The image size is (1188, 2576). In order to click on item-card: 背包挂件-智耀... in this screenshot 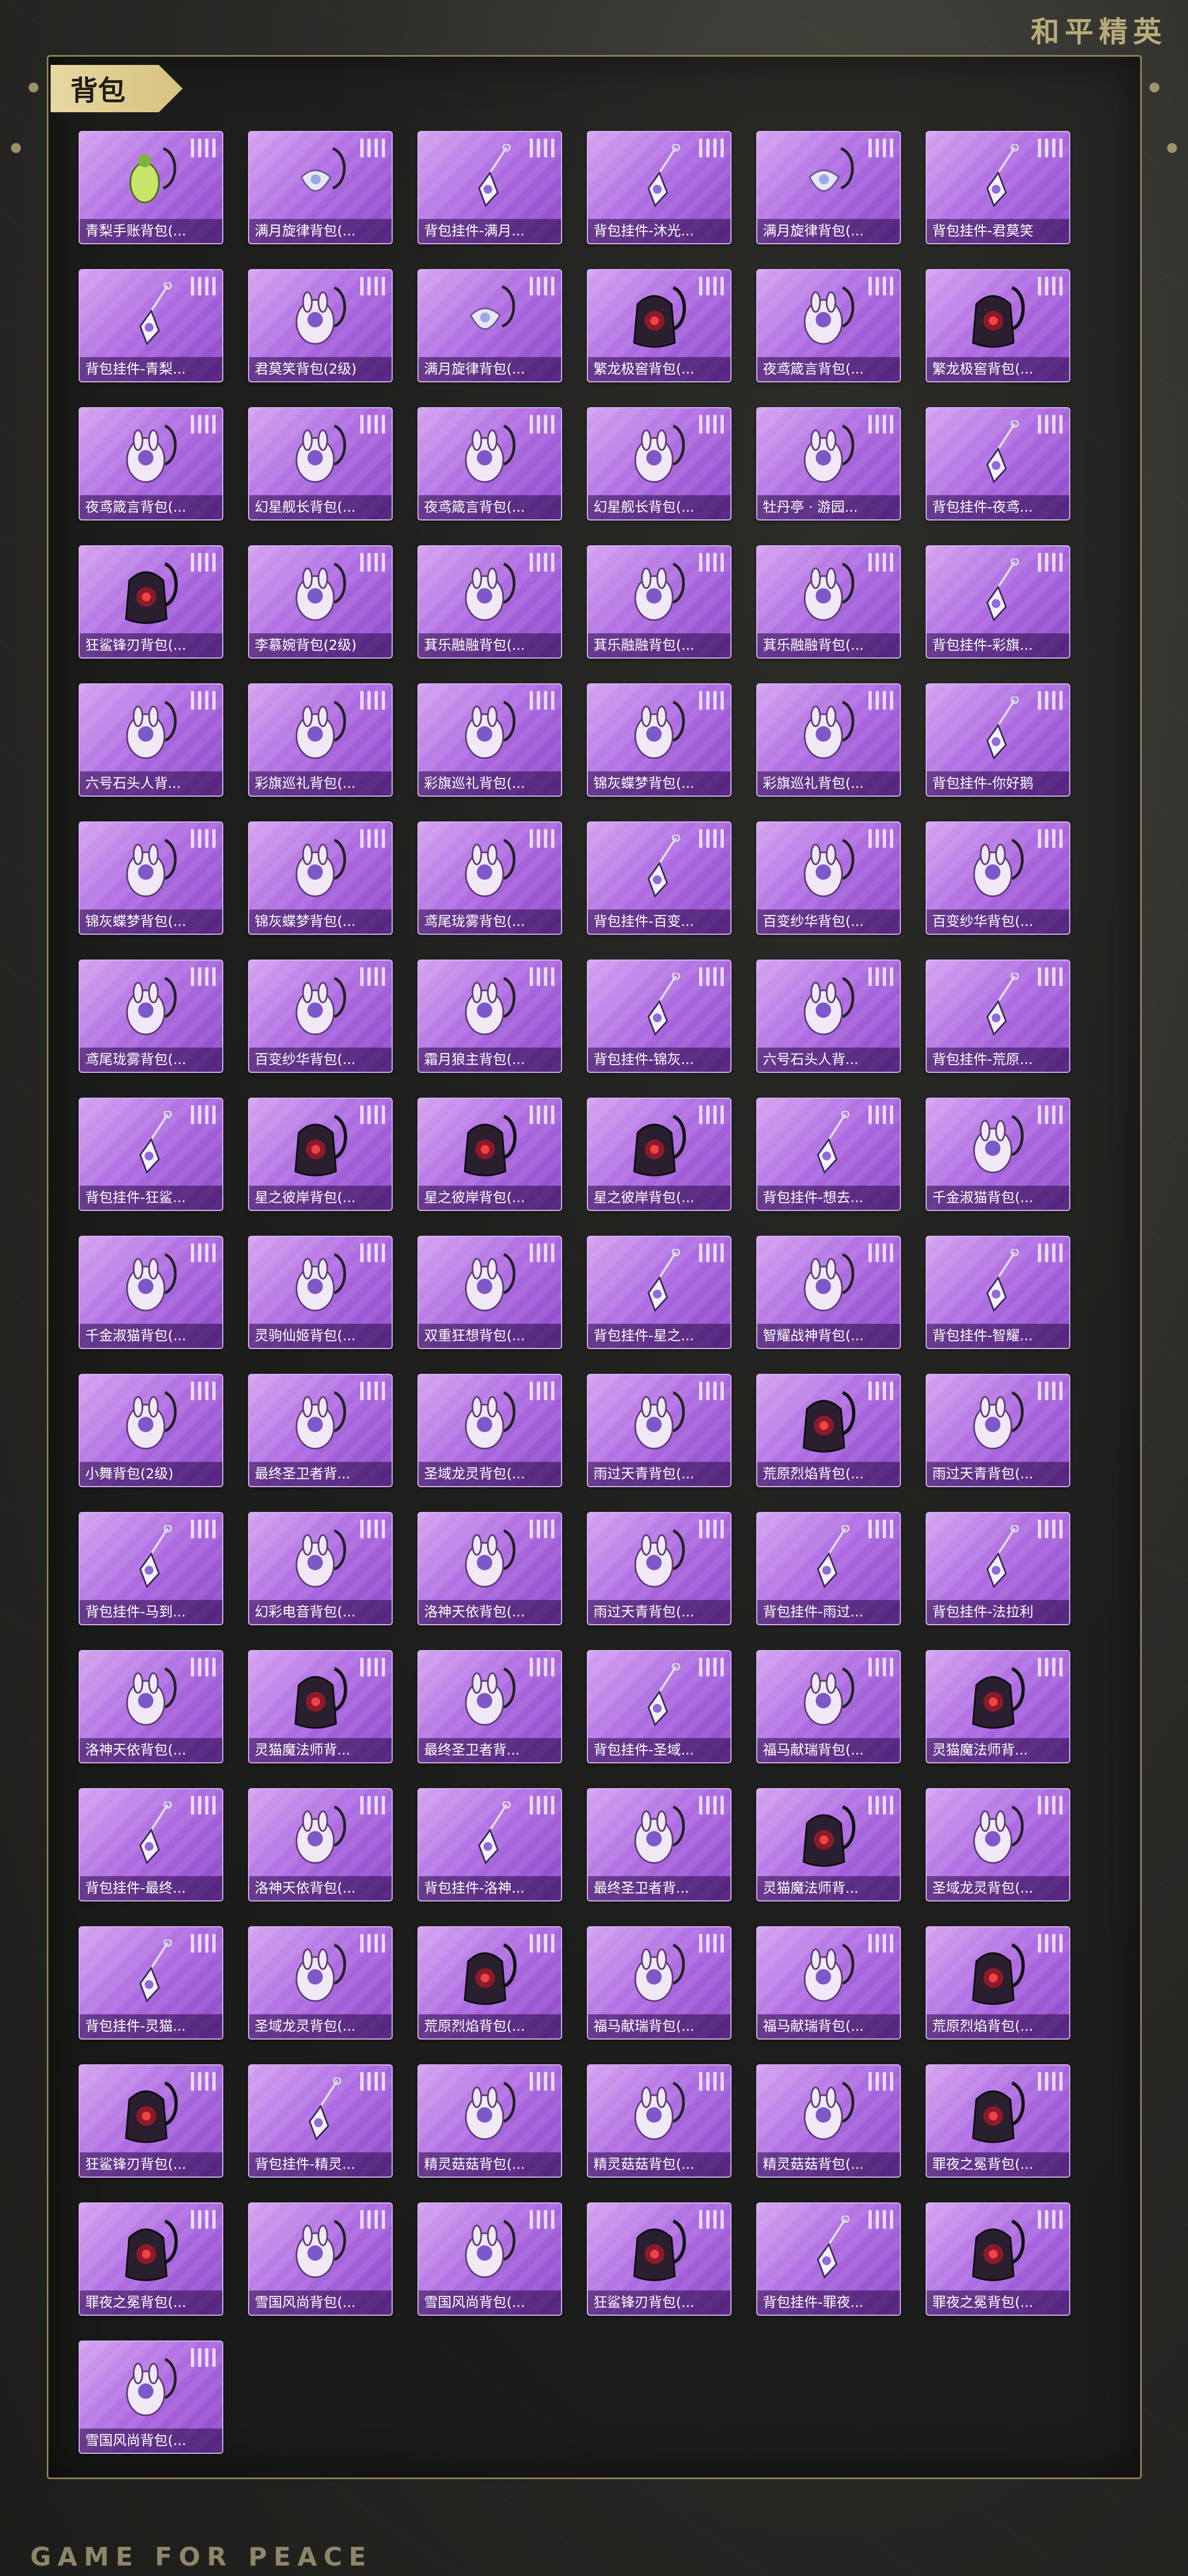, I will do `click(998, 1293)`.